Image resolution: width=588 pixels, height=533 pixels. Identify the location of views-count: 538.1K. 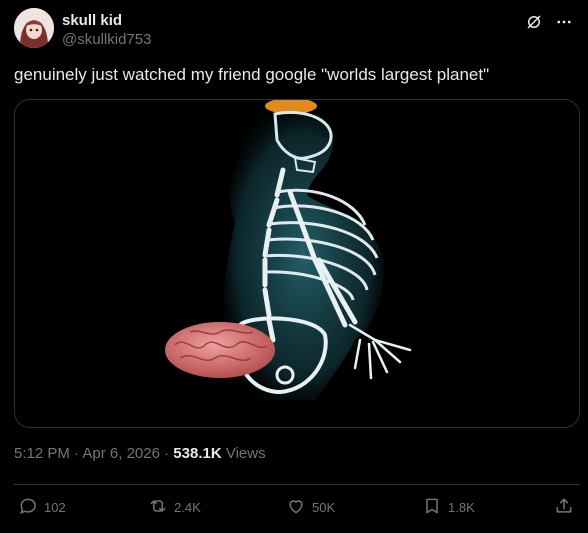
(197, 453).